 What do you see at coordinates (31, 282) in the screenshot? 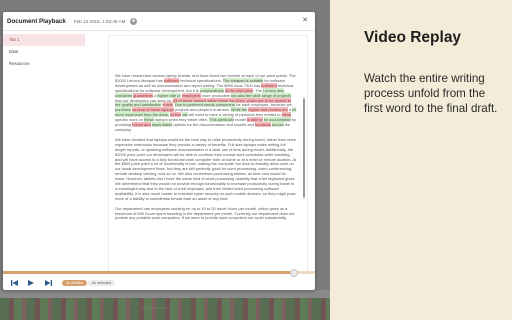
I see `play-icon` at bounding box center [31, 282].